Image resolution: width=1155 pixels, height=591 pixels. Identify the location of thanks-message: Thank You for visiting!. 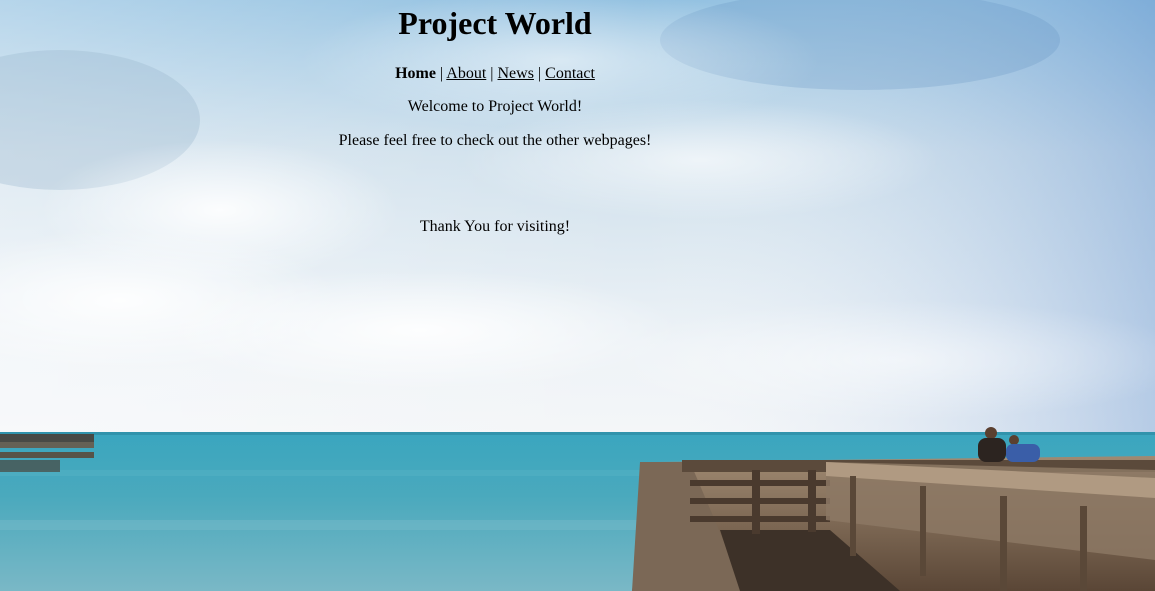
(495, 226).